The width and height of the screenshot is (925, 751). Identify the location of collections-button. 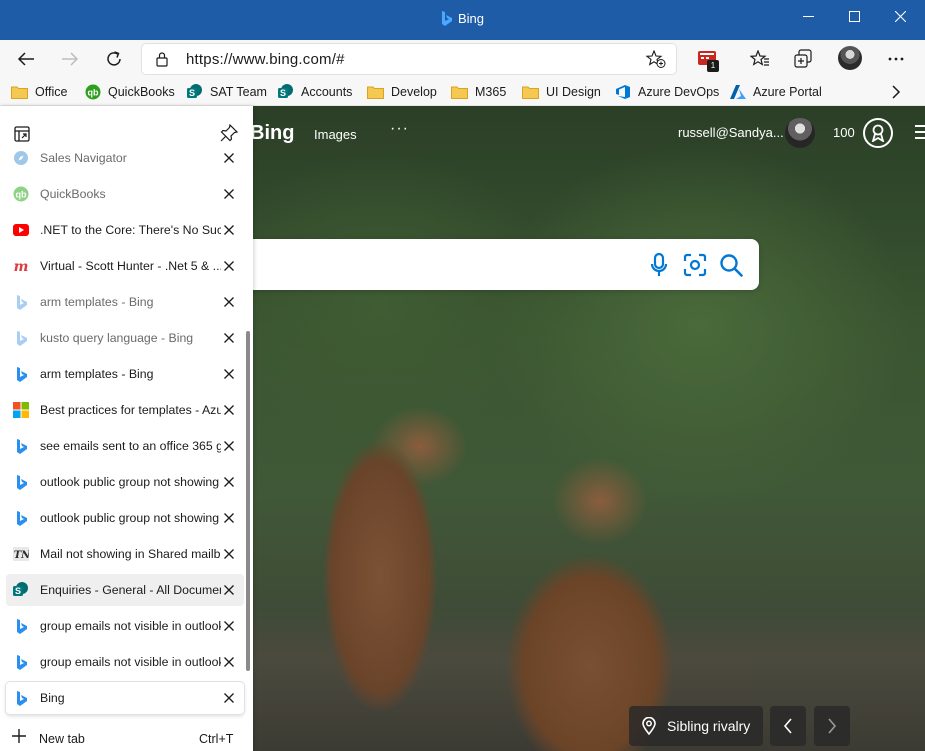
(804, 59).